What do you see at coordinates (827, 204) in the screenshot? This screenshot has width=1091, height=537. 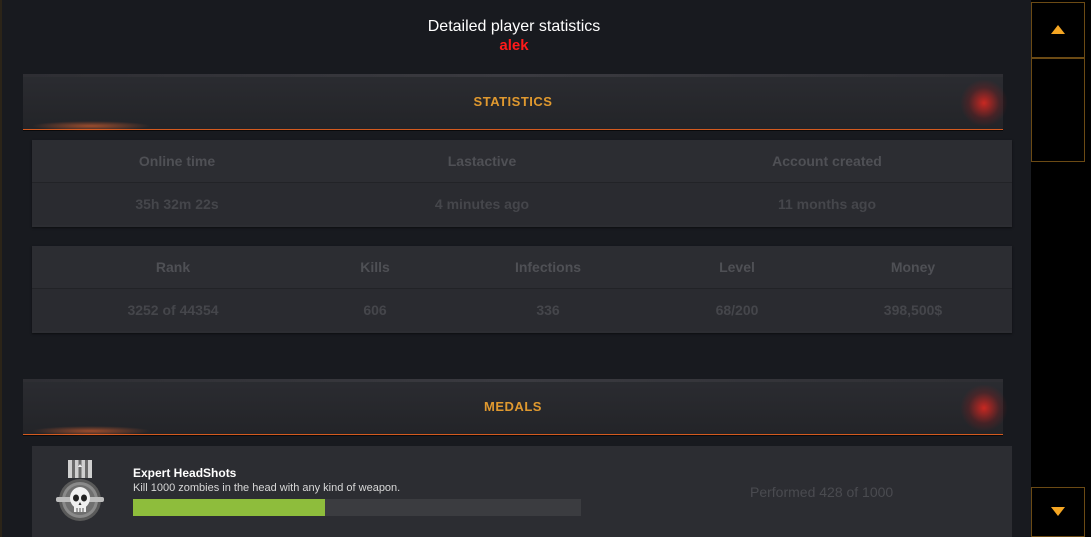 I see `value-account-created: 11 months ago` at bounding box center [827, 204].